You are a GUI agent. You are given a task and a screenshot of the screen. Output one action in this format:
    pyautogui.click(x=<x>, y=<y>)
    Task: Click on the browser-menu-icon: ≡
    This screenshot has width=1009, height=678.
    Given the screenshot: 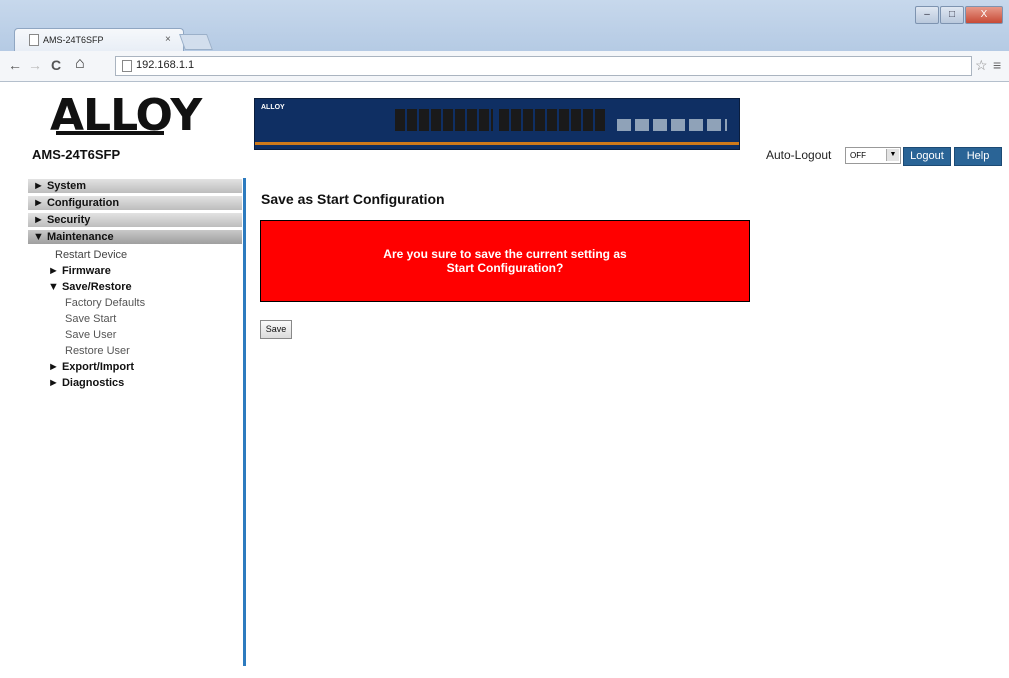 What is the action you would take?
    pyautogui.click(x=997, y=65)
    